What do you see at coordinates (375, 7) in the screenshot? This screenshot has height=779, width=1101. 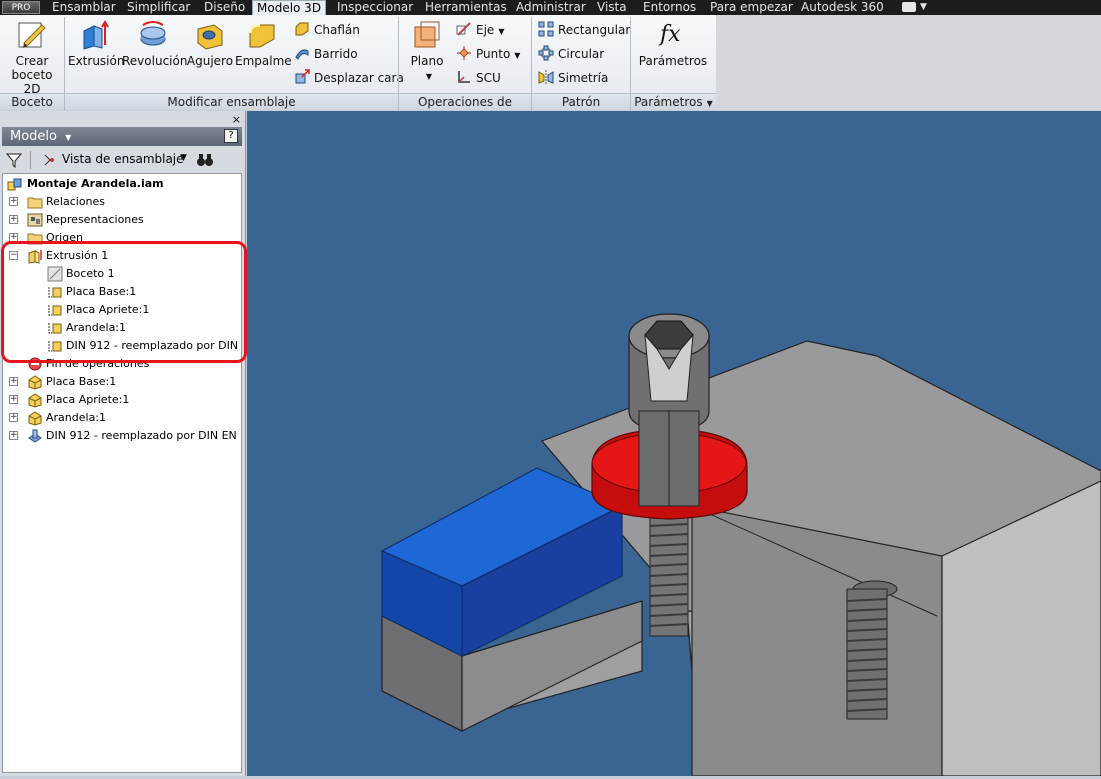 I see `tab-inspeccionar: Inspeccionar` at bounding box center [375, 7].